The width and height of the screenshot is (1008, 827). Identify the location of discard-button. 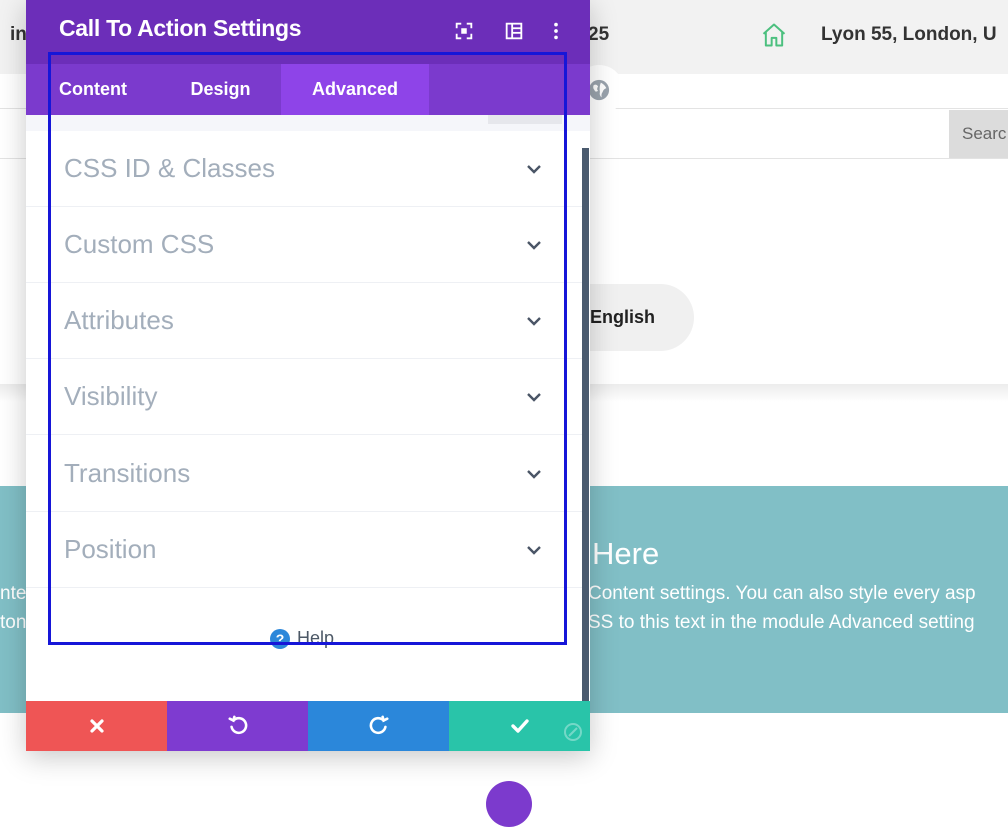
(96, 726).